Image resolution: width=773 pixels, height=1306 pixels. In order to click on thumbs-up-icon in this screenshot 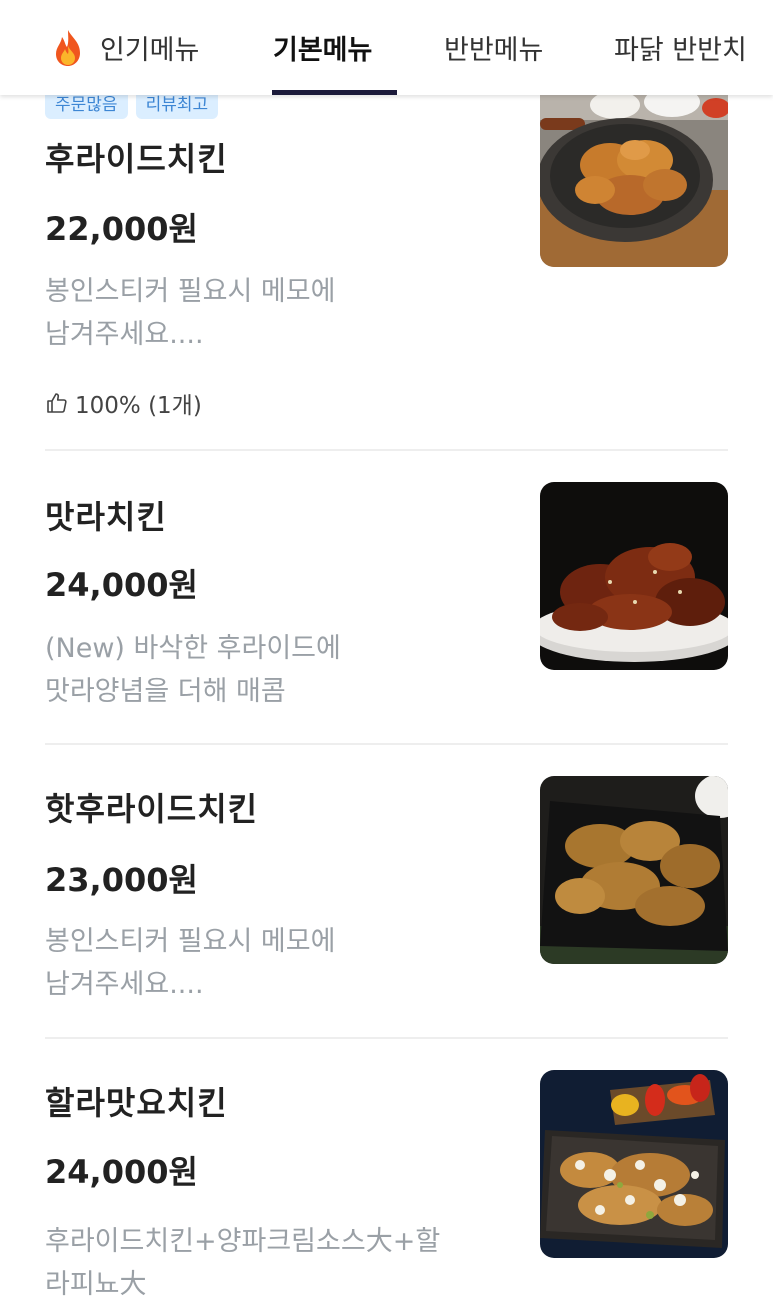, I will do `click(57, 403)`.